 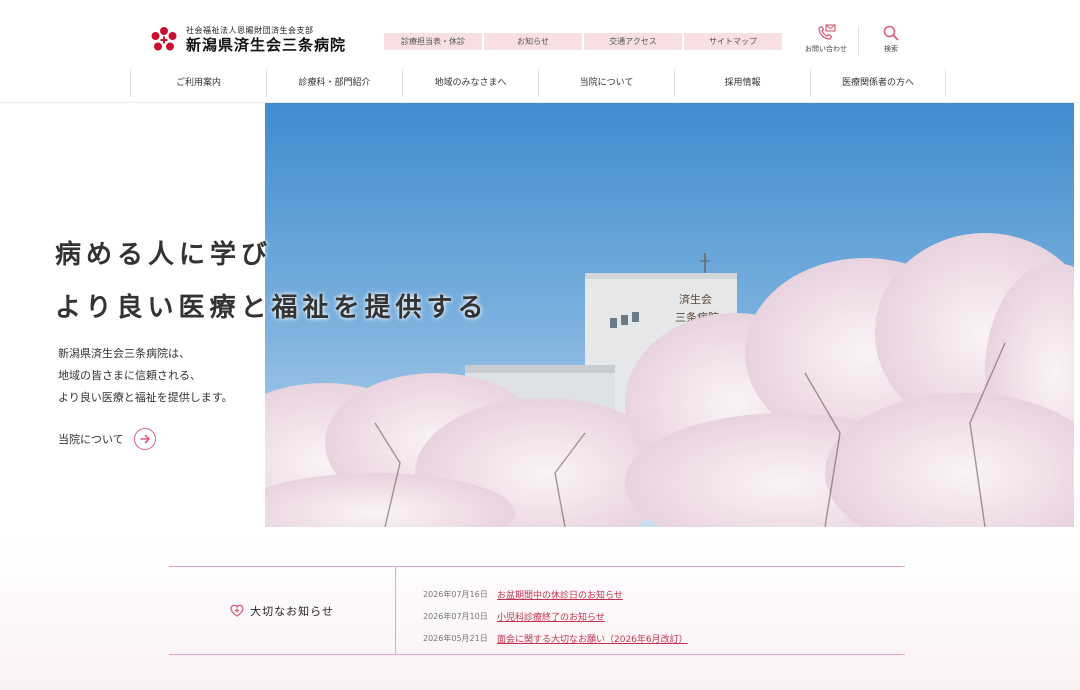 I want to click on hero-intro-line-2: 地域の皆さまに信頼される、, so click(x=129, y=375).